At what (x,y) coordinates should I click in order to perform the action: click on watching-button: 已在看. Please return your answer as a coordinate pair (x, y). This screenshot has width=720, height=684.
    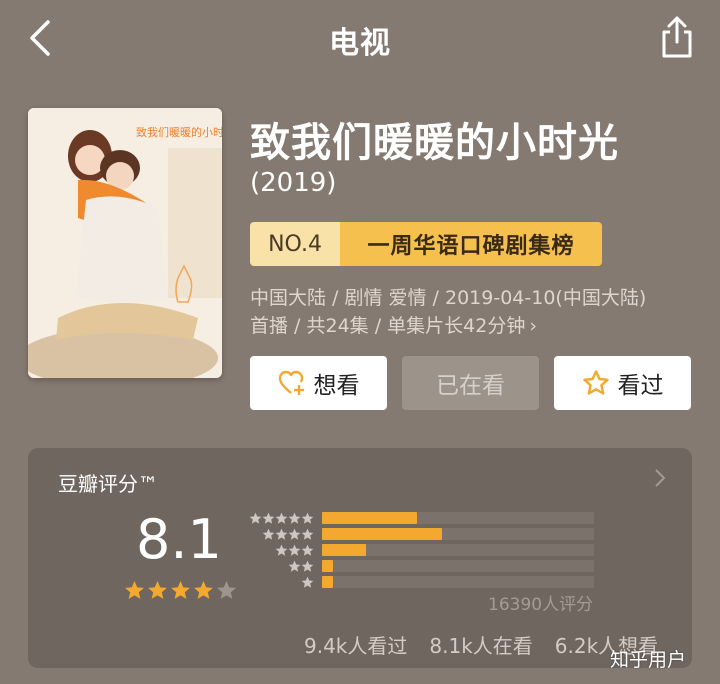
    Looking at the image, I should click on (470, 383).